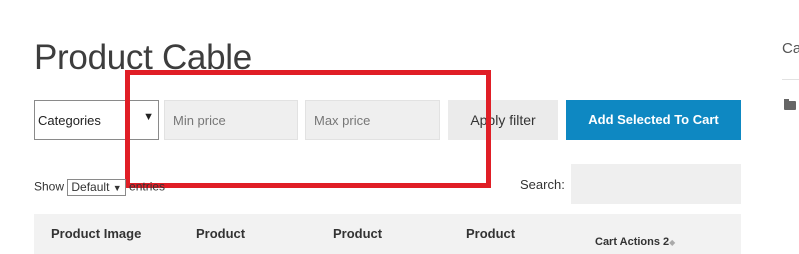  Describe the element at coordinates (790, 79) in the screenshot. I see `sidebar-divider` at that location.